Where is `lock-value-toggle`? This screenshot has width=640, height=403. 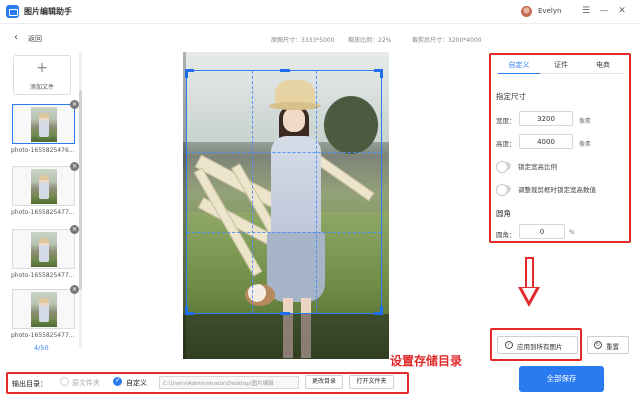
lock-value-toggle is located at coordinates (503, 190).